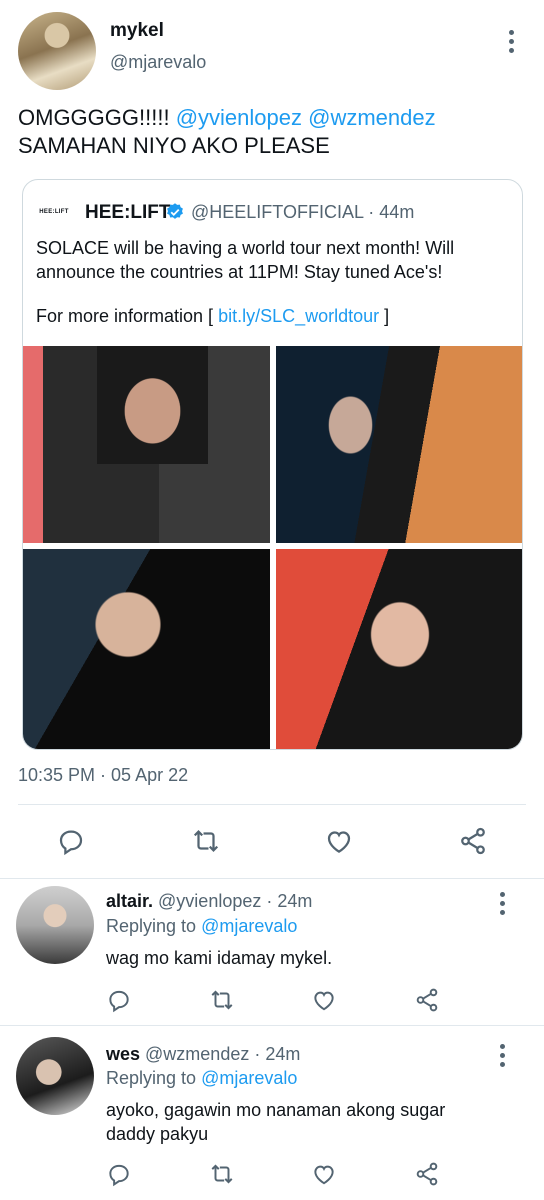 The height and width of the screenshot is (1200, 544). What do you see at coordinates (239, 117) in the screenshot?
I see `mention-link: @yvienlopez` at bounding box center [239, 117].